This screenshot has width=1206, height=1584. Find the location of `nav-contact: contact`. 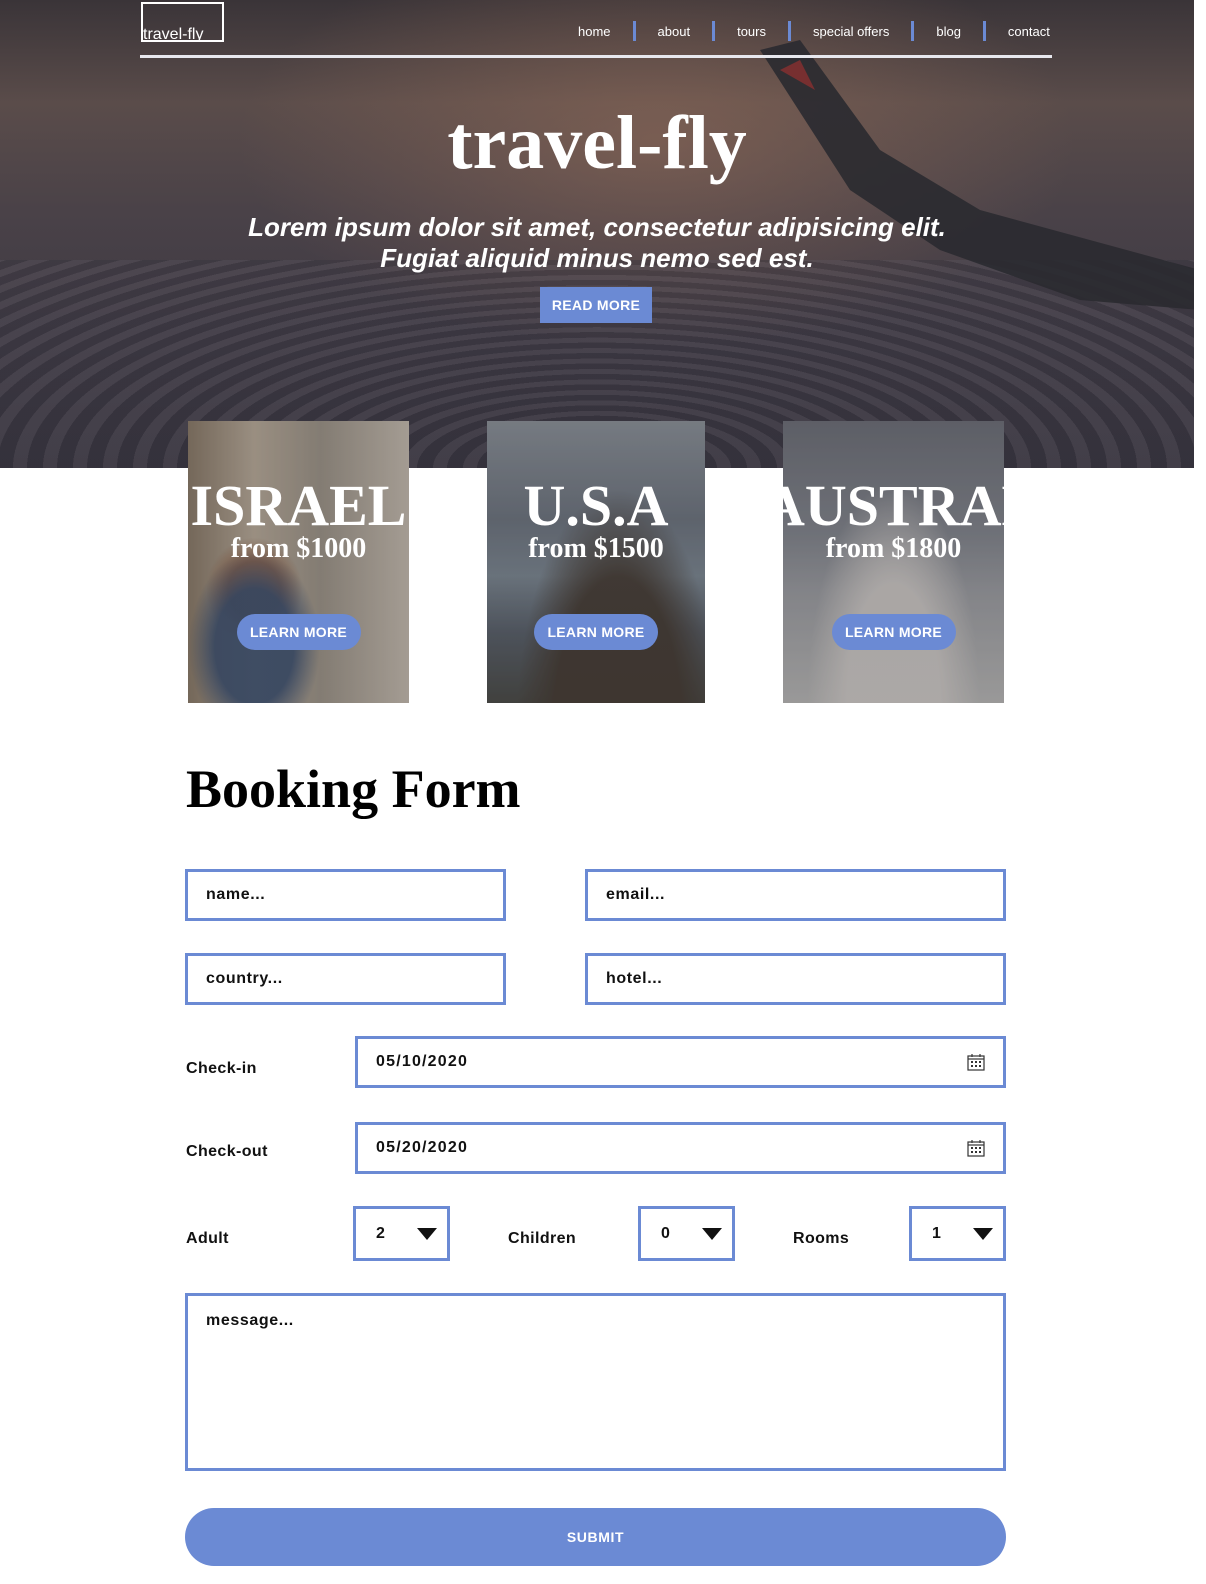

nav-contact: contact is located at coordinates (1029, 31).